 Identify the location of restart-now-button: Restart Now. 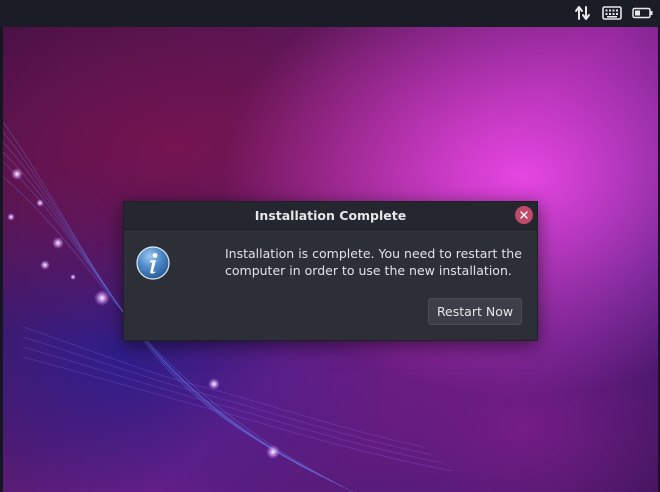
(475, 311).